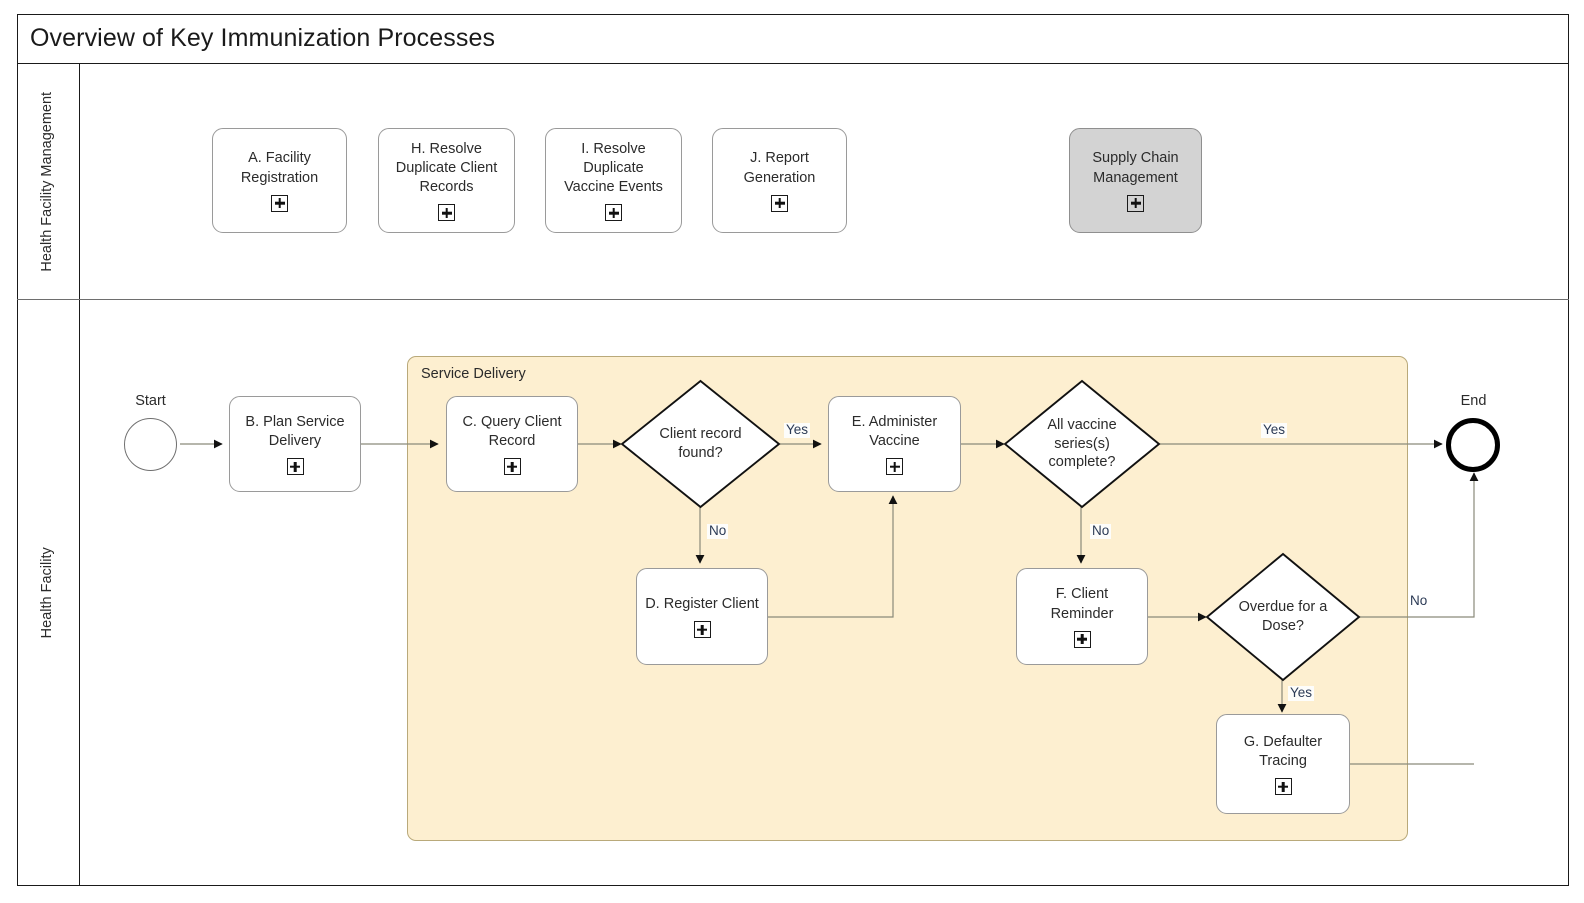 The height and width of the screenshot is (903, 1584). I want to click on lane-divider, so click(793, 299).